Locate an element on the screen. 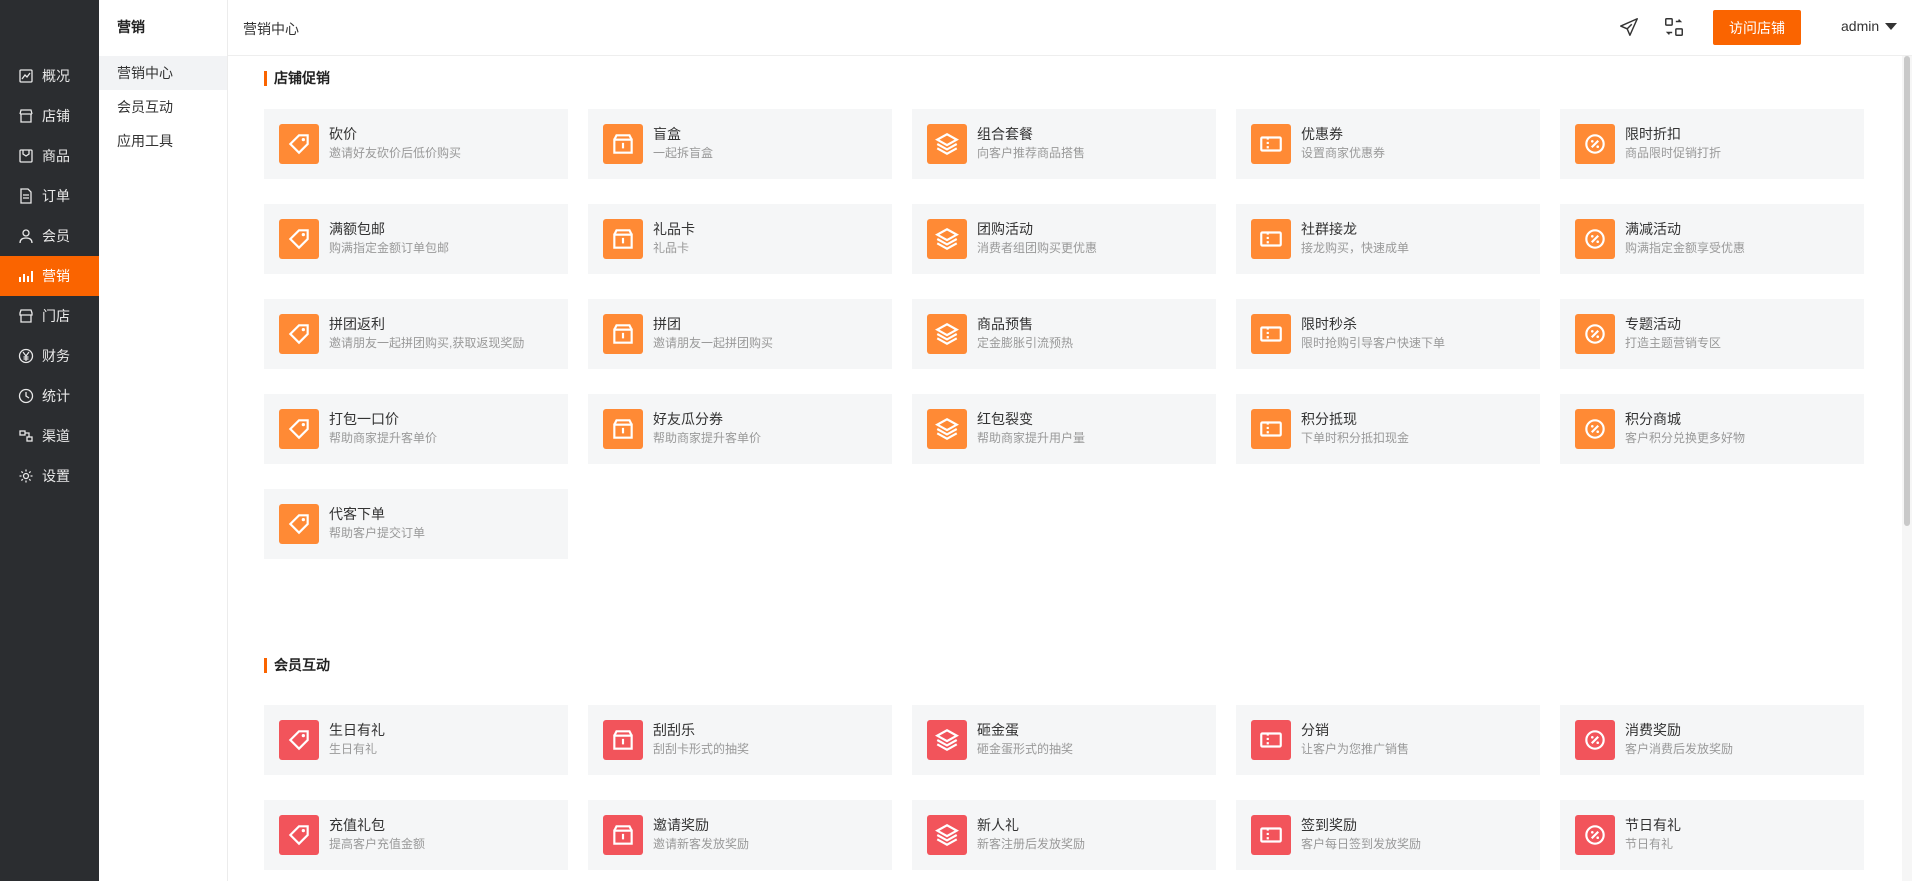 The width and height of the screenshot is (1912, 881). visit-store-button: 访问店铺 is located at coordinates (1757, 27).